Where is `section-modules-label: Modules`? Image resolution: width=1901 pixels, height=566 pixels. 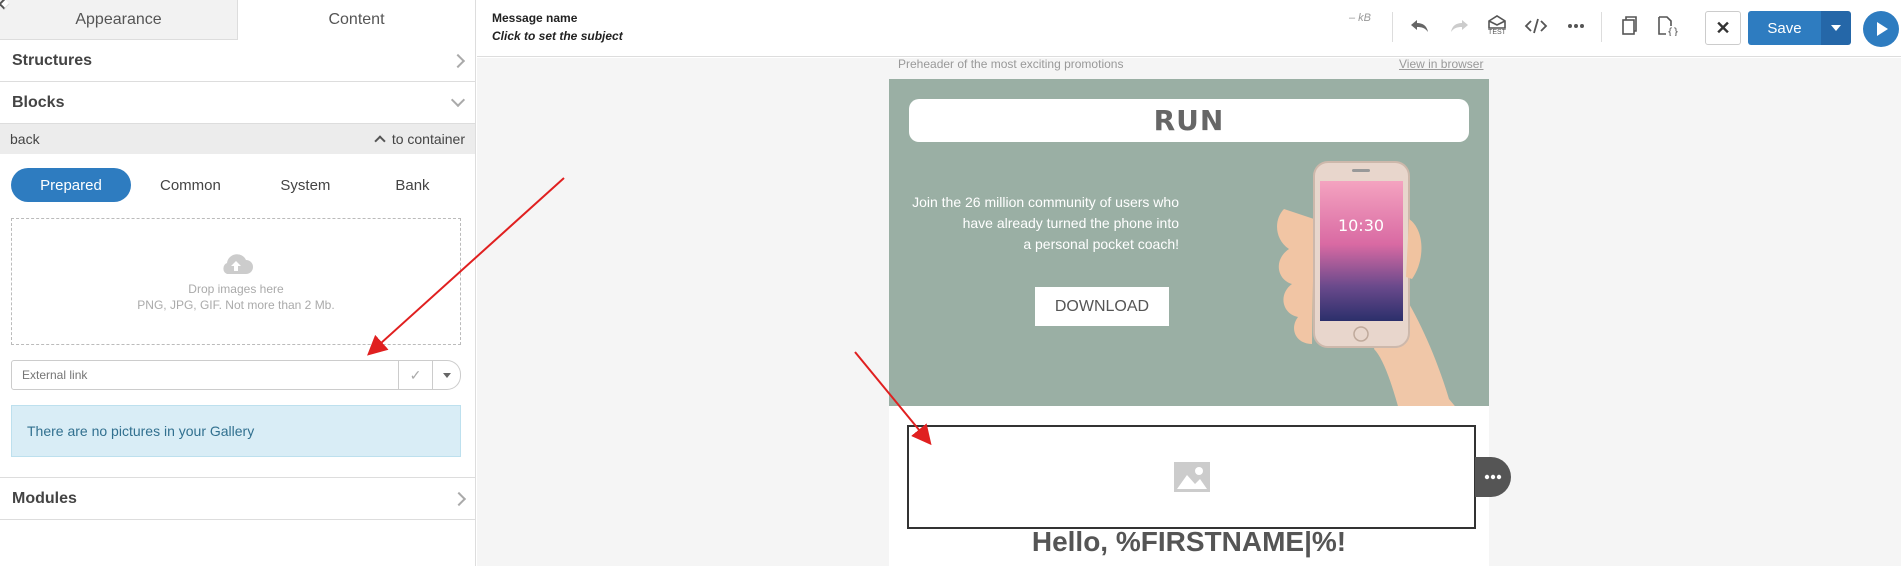
section-modules-label: Modules is located at coordinates (44, 498).